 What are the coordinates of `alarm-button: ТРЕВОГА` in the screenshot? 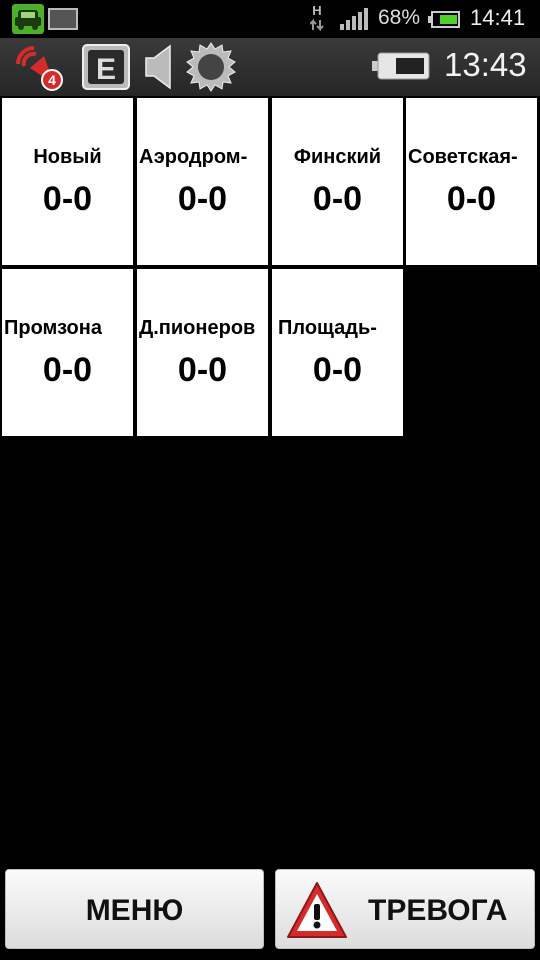 It's located at (405, 909).